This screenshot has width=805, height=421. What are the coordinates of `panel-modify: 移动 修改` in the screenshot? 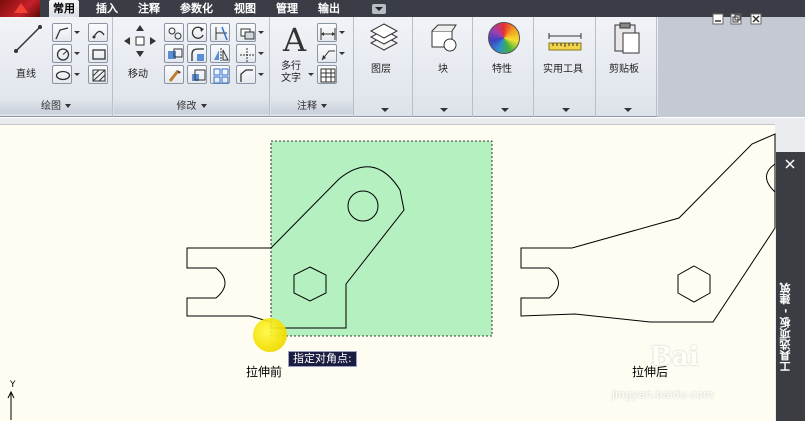 It's located at (192, 67).